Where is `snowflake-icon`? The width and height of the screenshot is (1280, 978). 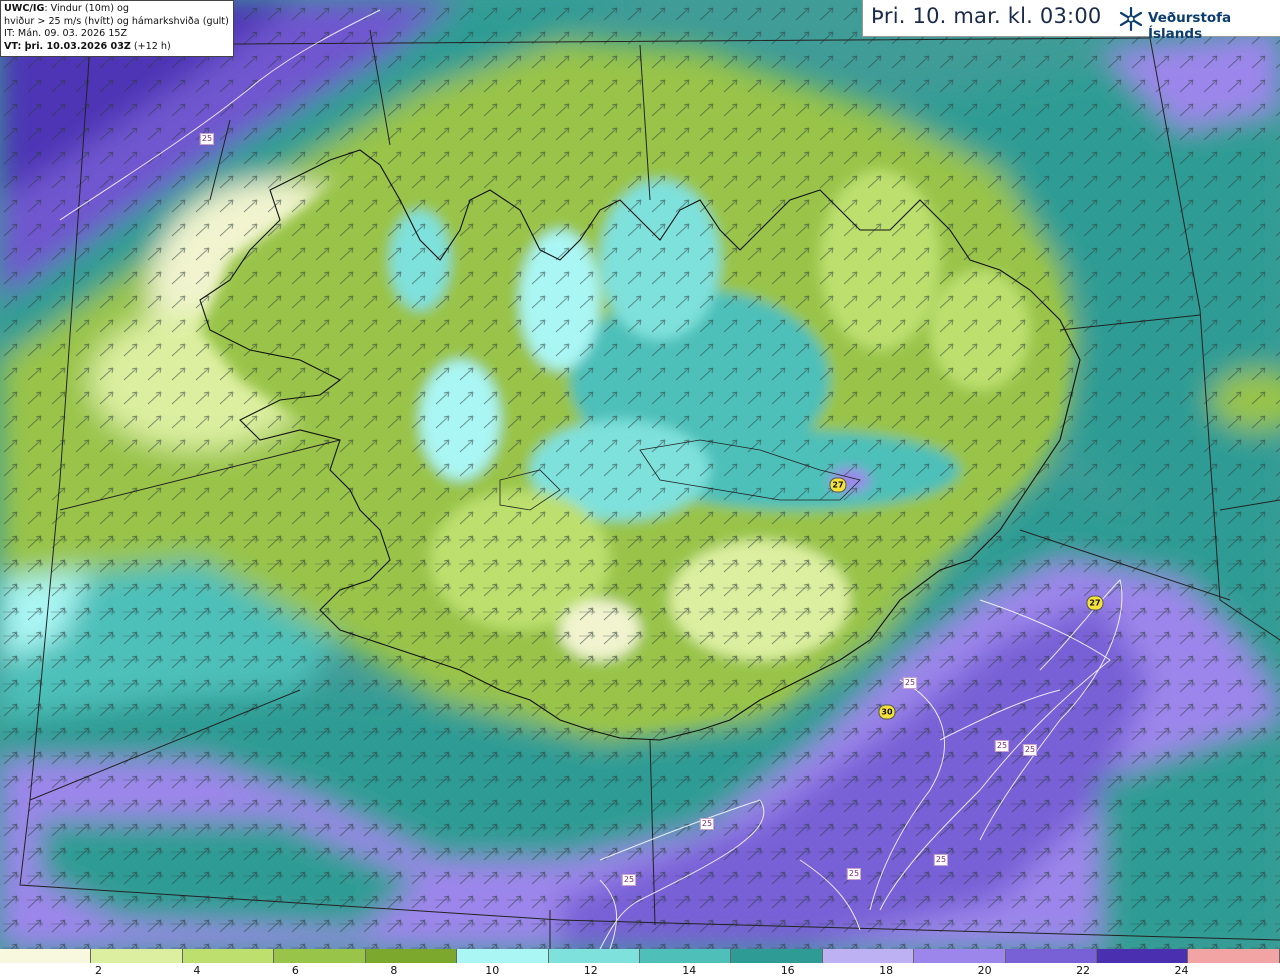
snowflake-icon is located at coordinates (1131, 19).